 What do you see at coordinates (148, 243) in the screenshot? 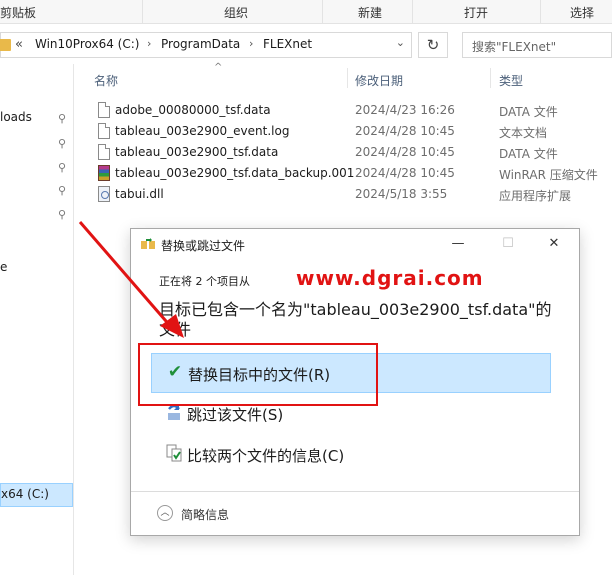
I see `copy-files-icon` at bounding box center [148, 243].